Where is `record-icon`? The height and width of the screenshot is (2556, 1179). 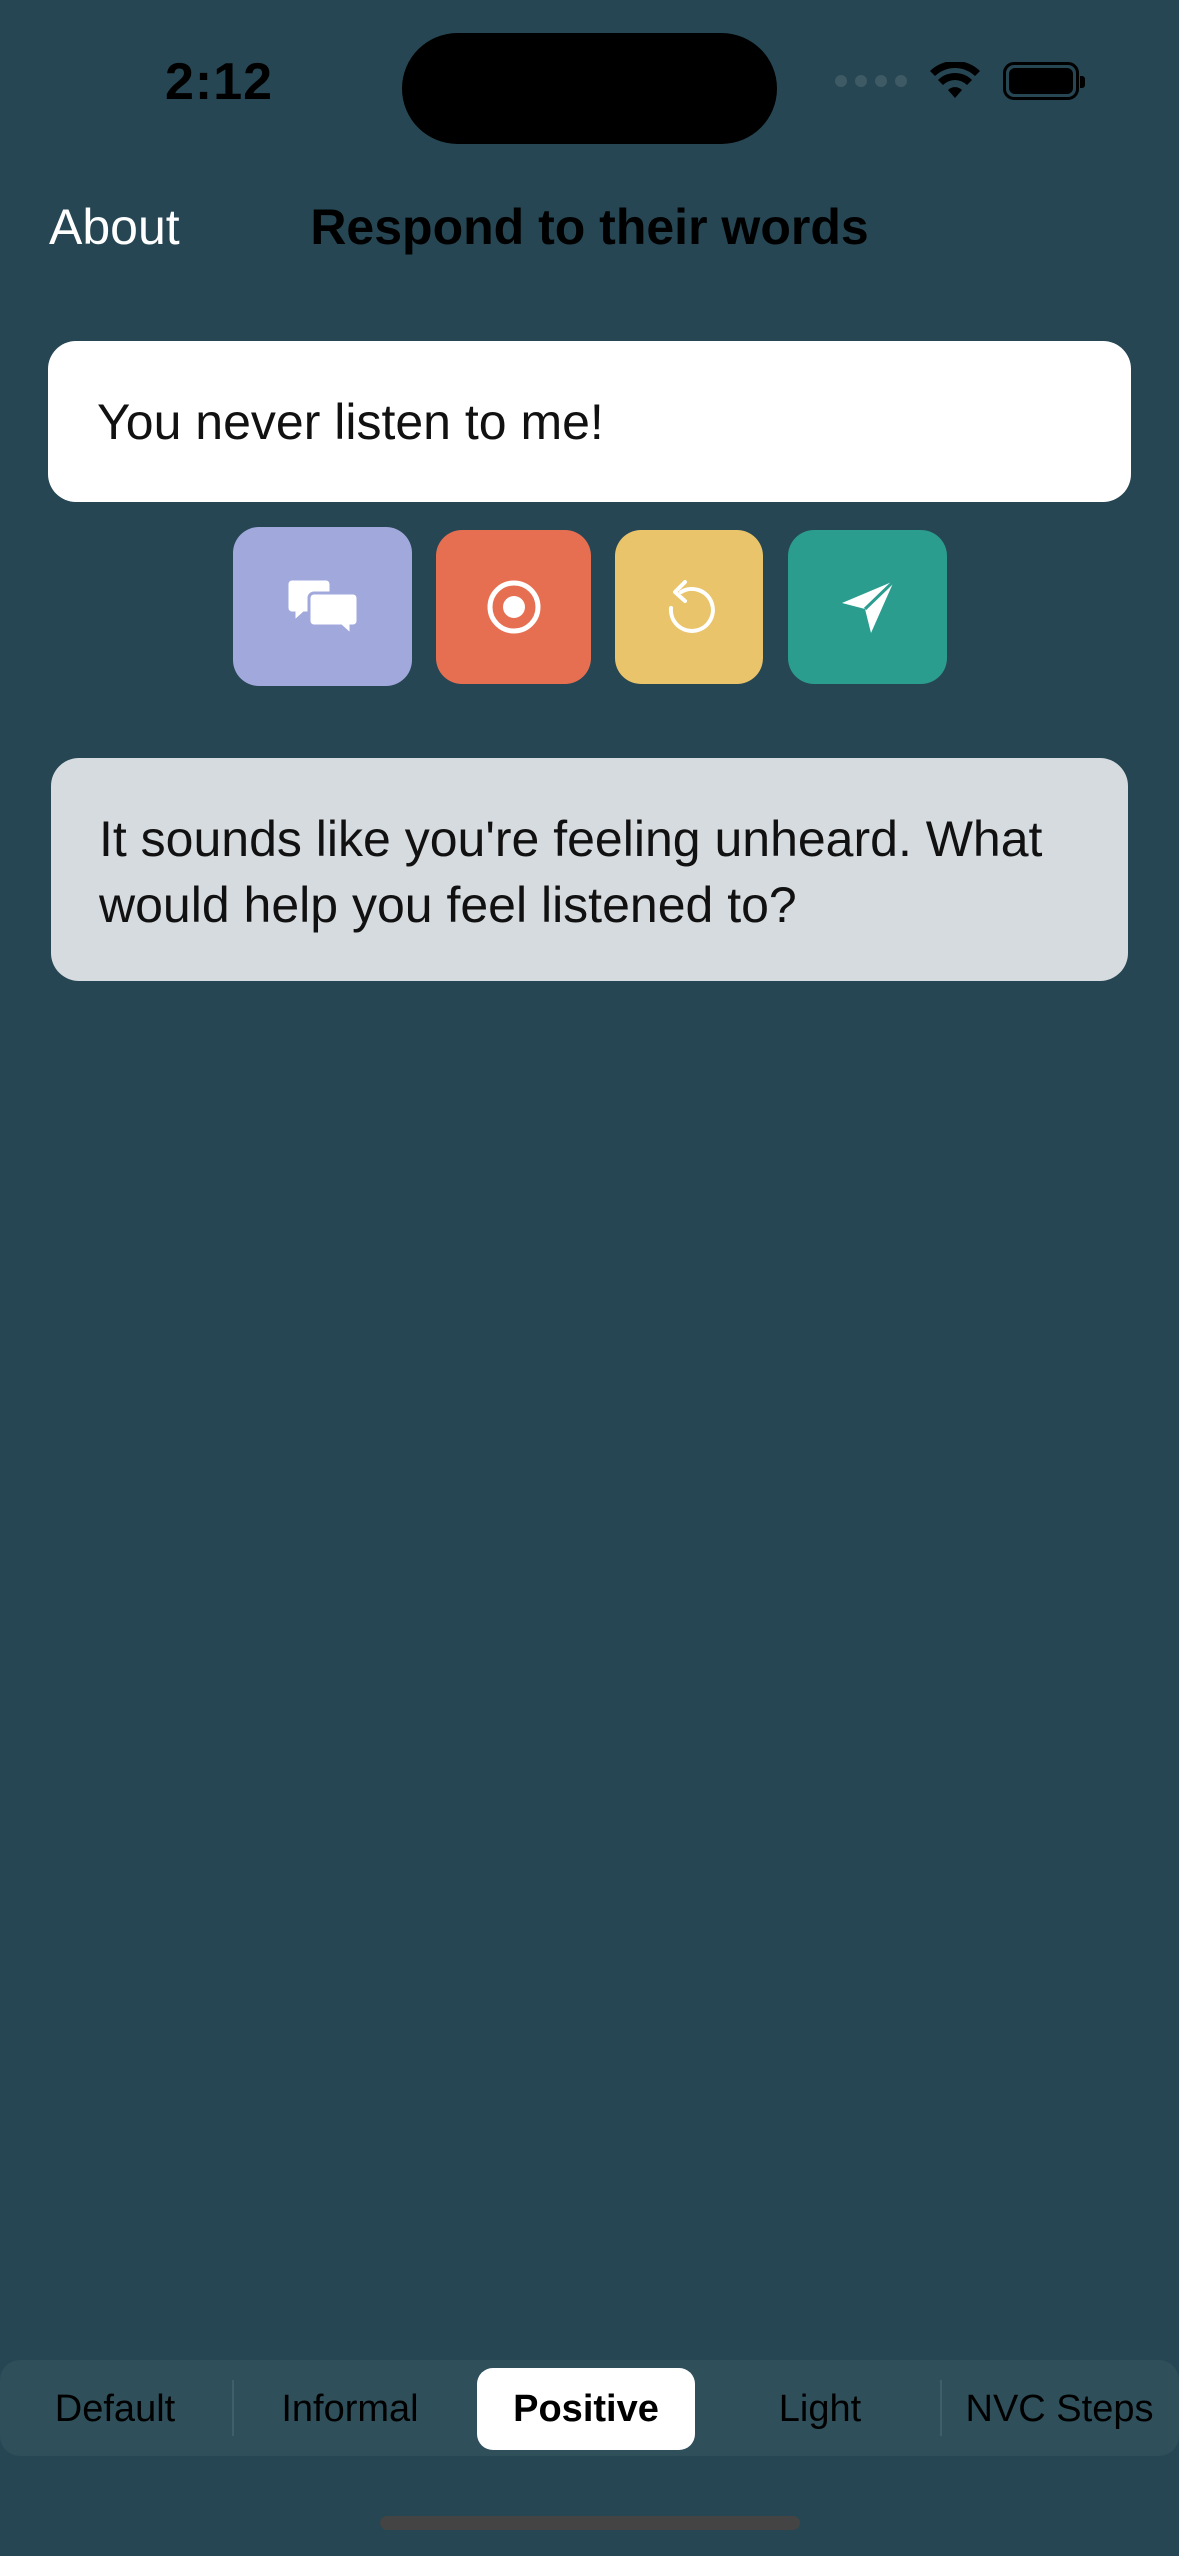 record-icon is located at coordinates (513, 607).